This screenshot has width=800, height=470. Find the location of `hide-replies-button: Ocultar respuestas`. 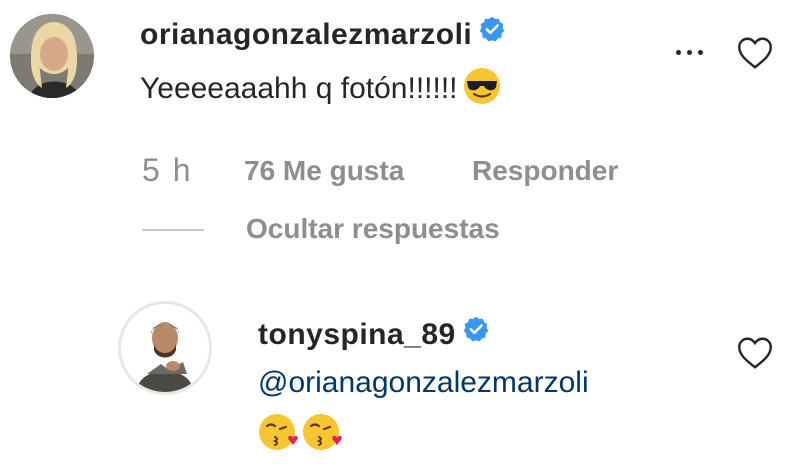

hide-replies-button: Ocultar respuestas is located at coordinates (373, 229).